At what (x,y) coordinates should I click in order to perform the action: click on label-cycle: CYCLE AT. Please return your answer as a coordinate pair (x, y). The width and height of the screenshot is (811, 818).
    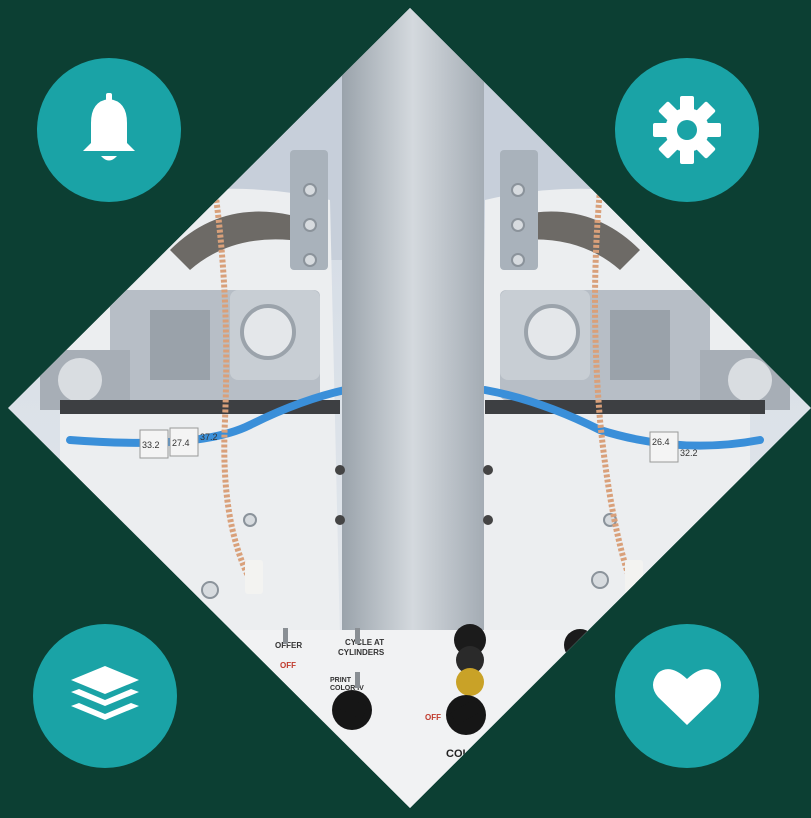
    Looking at the image, I should click on (364, 642).